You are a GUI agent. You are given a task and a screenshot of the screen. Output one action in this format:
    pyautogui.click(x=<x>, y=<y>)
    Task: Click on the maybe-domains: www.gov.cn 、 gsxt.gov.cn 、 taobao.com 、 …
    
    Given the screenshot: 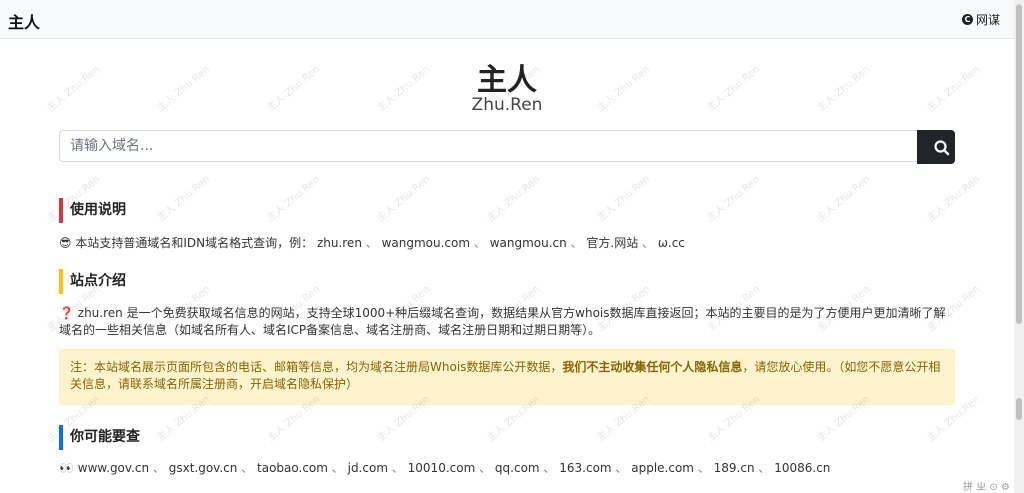 What is the action you would take?
    pyautogui.click(x=454, y=468)
    